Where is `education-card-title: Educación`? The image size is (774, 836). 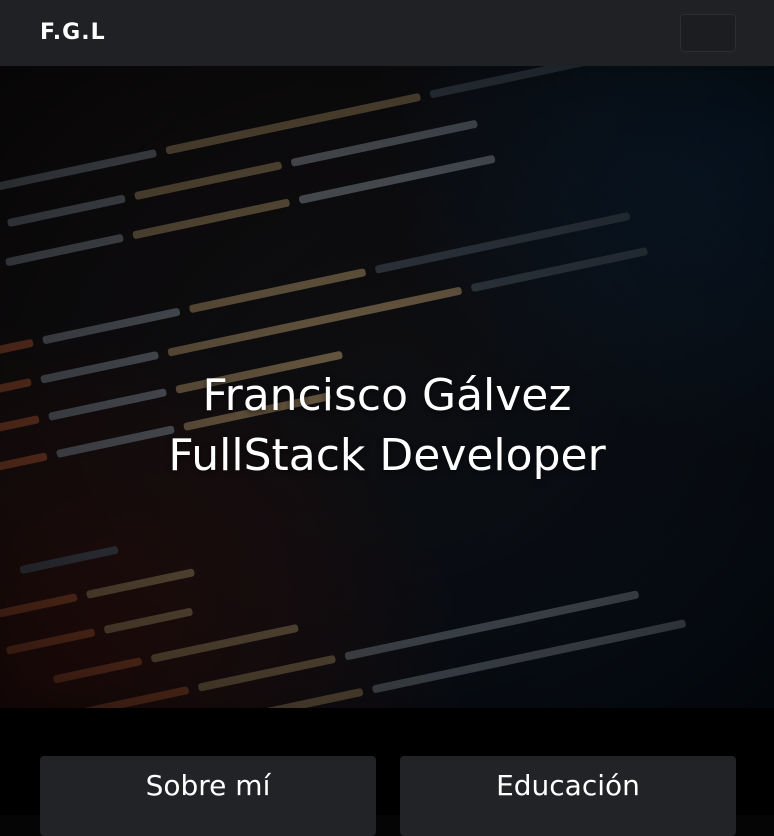 education-card-title: Educación is located at coordinates (568, 785).